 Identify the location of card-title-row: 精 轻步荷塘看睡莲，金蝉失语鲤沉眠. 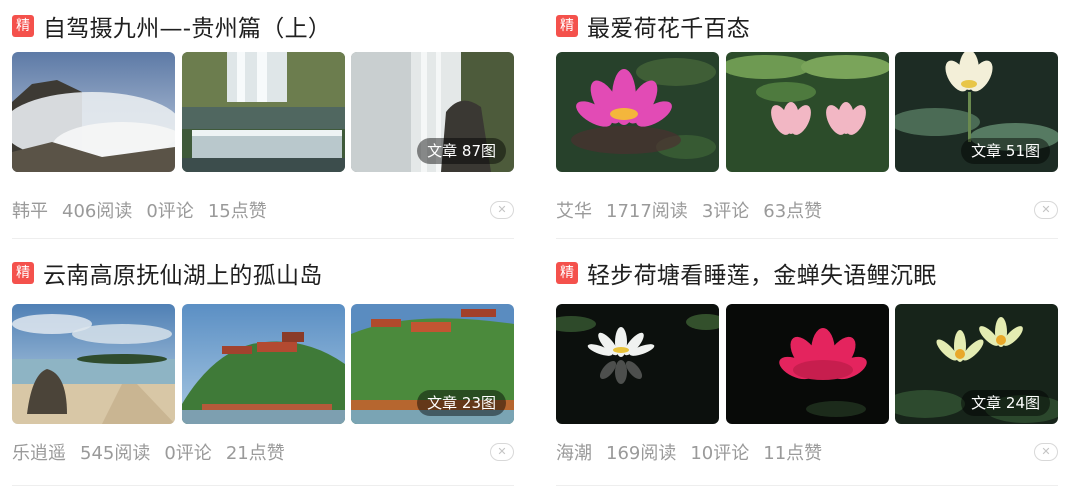
(746, 273).